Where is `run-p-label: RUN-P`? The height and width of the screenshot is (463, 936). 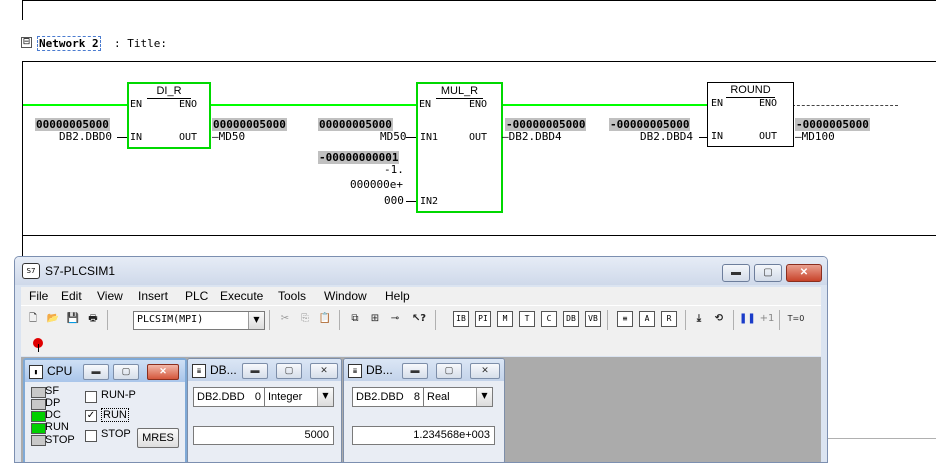
run-p-label: RUN-P is located at coordinates (118, 395).